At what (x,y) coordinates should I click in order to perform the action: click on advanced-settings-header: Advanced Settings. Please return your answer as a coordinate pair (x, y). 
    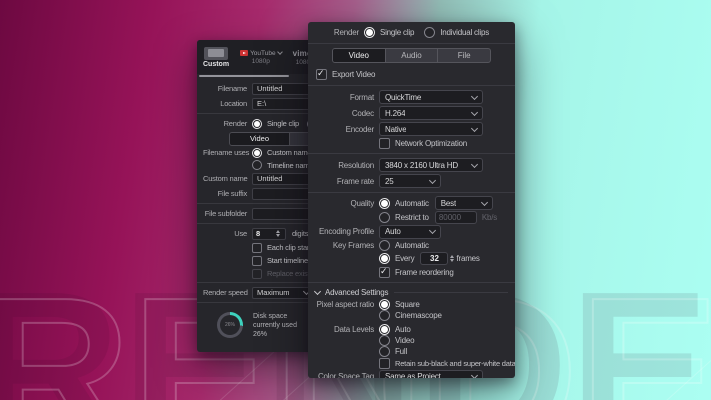
    Looking at the image, I should click on (411, 292).